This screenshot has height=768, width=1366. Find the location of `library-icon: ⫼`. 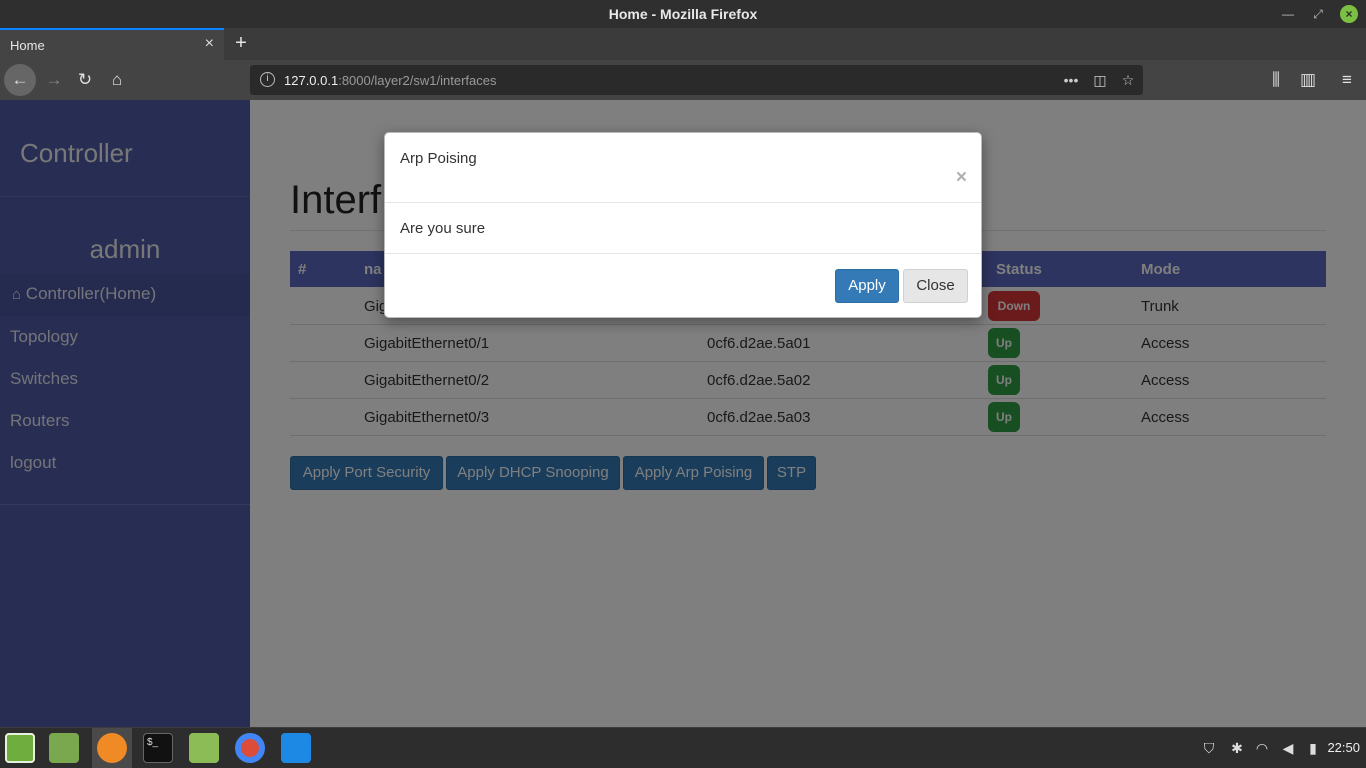

library-icon: ⫼ is located at coordinates (1276, 80).